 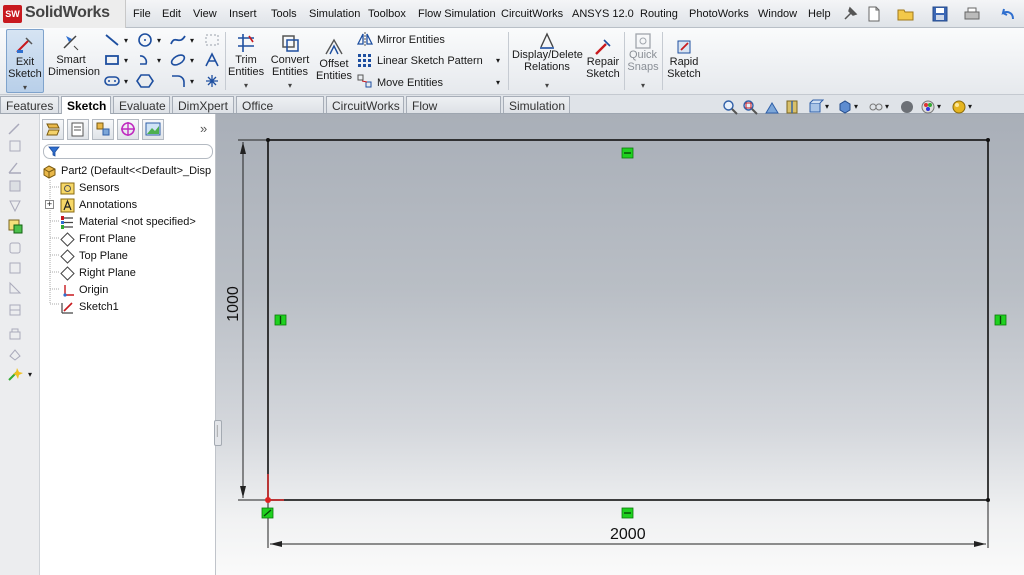 I want to click on tab-circuitworks: CircuitWorks, so click(x=365, y=104).